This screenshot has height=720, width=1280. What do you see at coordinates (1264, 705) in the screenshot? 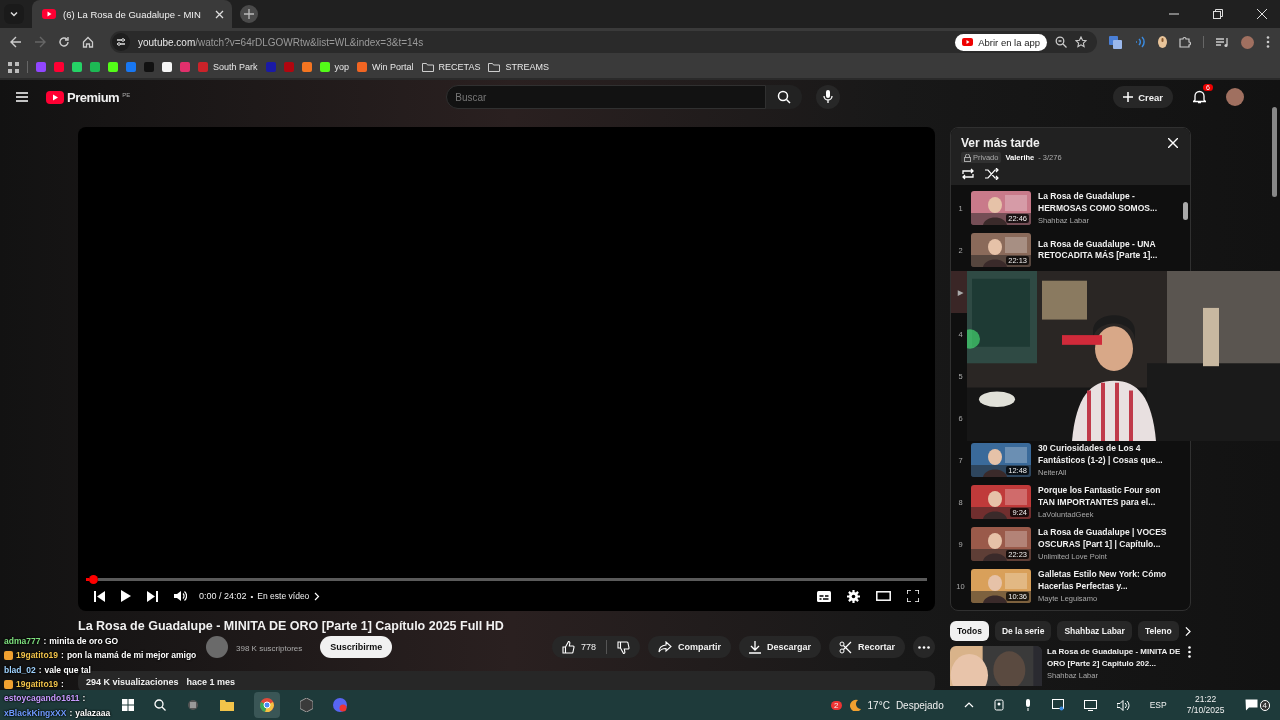
I see `notification-count: 4` at bounding box center [1264, 705].